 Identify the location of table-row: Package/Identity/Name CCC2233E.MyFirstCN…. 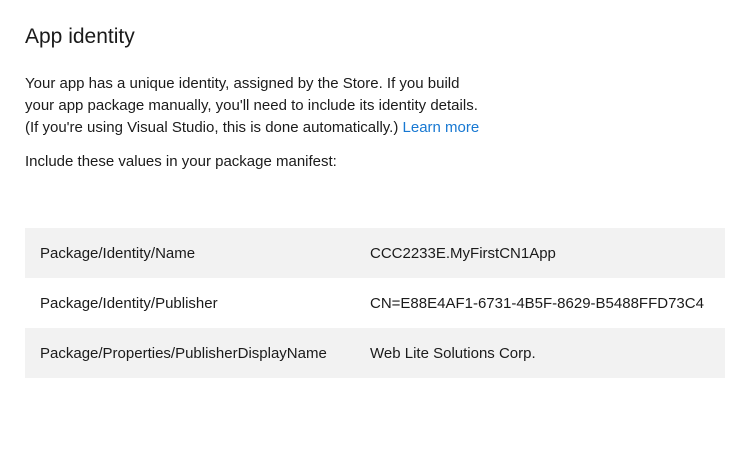
(375, 253).